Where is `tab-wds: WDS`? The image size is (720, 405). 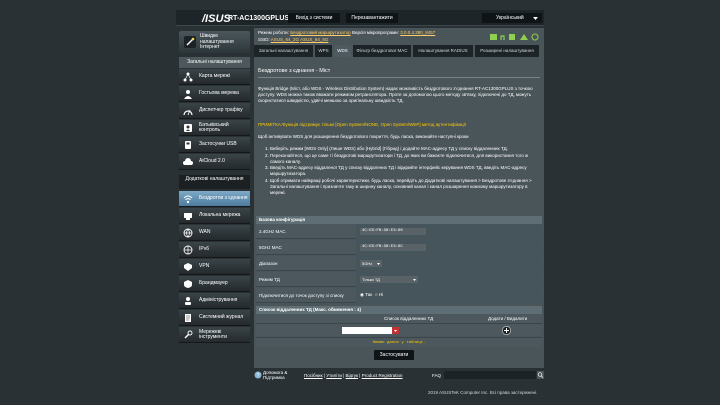
tab-wds: WDS is located at coordinates (342, 51).